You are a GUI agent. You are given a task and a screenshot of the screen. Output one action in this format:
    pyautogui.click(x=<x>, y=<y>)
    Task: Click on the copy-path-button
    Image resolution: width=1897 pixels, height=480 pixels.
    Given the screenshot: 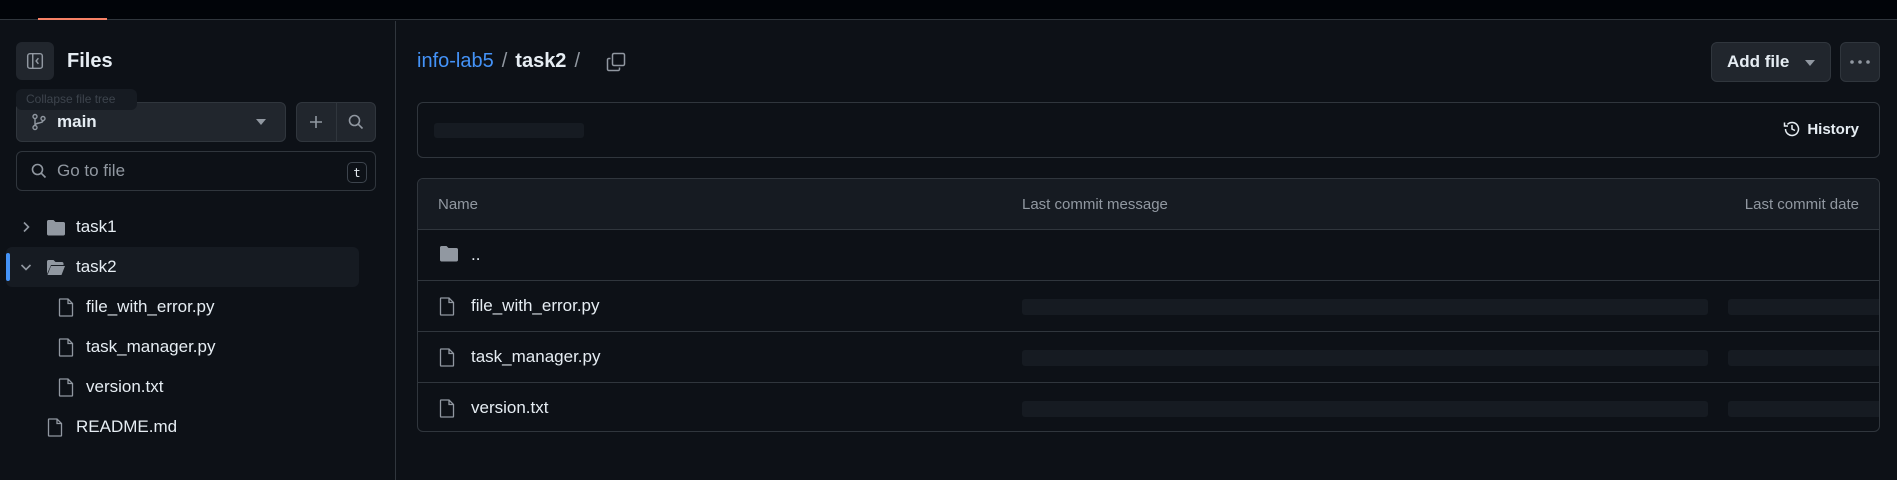 What is the action you would take?
    pyautogui.click(x=616, y=62)
    